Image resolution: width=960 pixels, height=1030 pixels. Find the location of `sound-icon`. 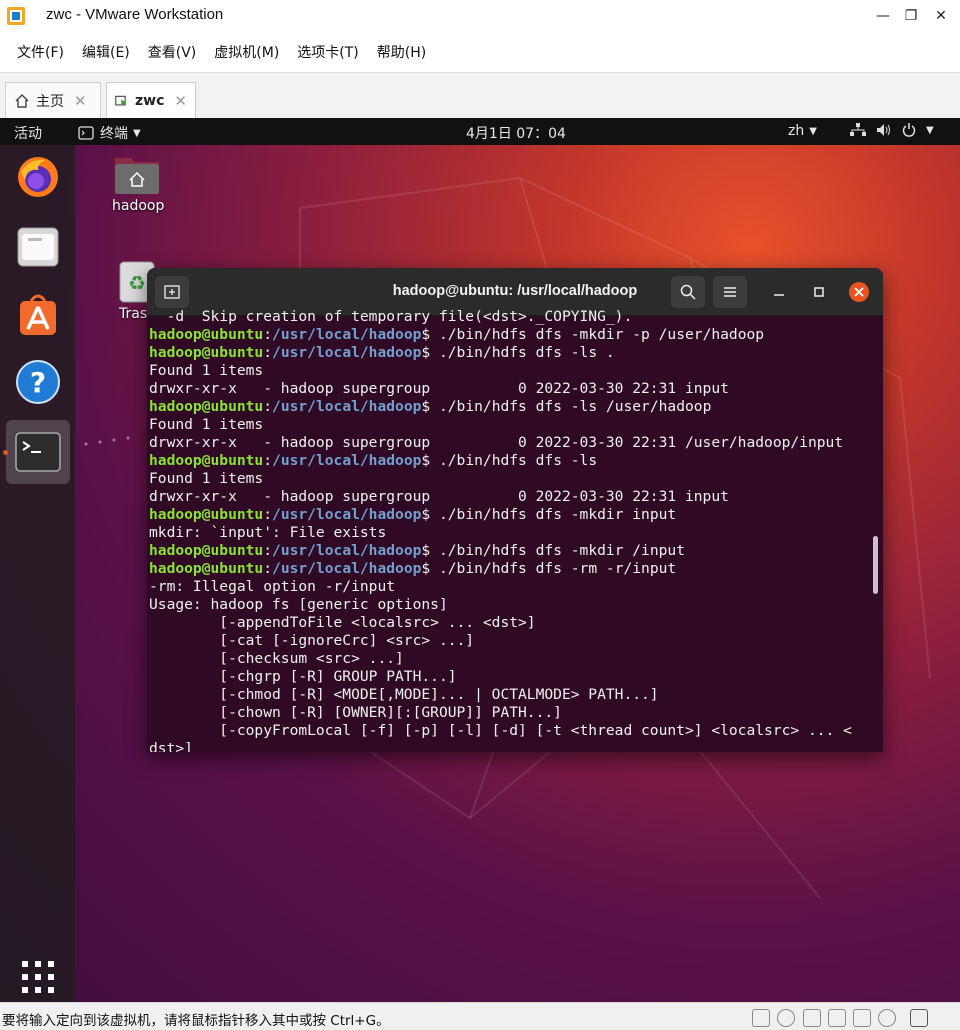

sound-icon is located at coordinates (862, 1018).